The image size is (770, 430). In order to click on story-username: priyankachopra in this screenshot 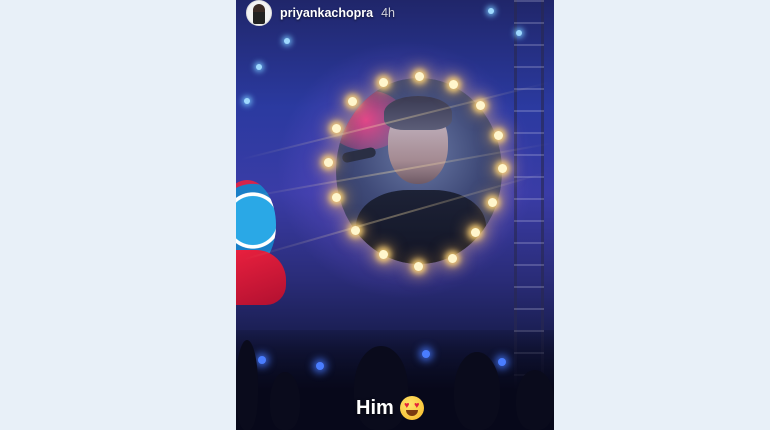, I will do `click(326, 13)`.